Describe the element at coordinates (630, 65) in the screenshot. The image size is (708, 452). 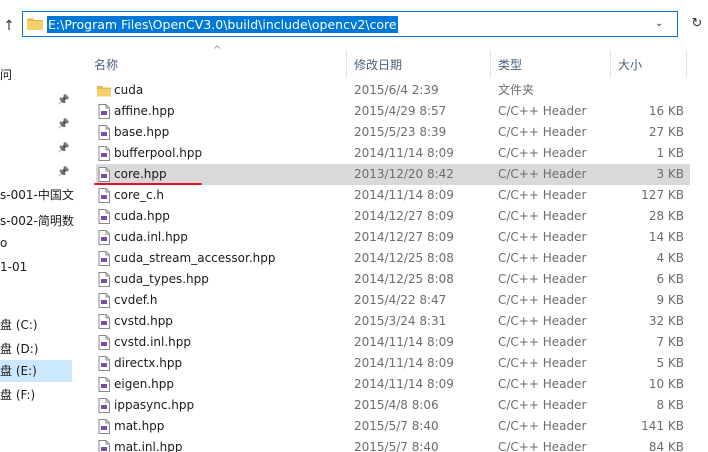
I see `column-size: 大小` at that location.